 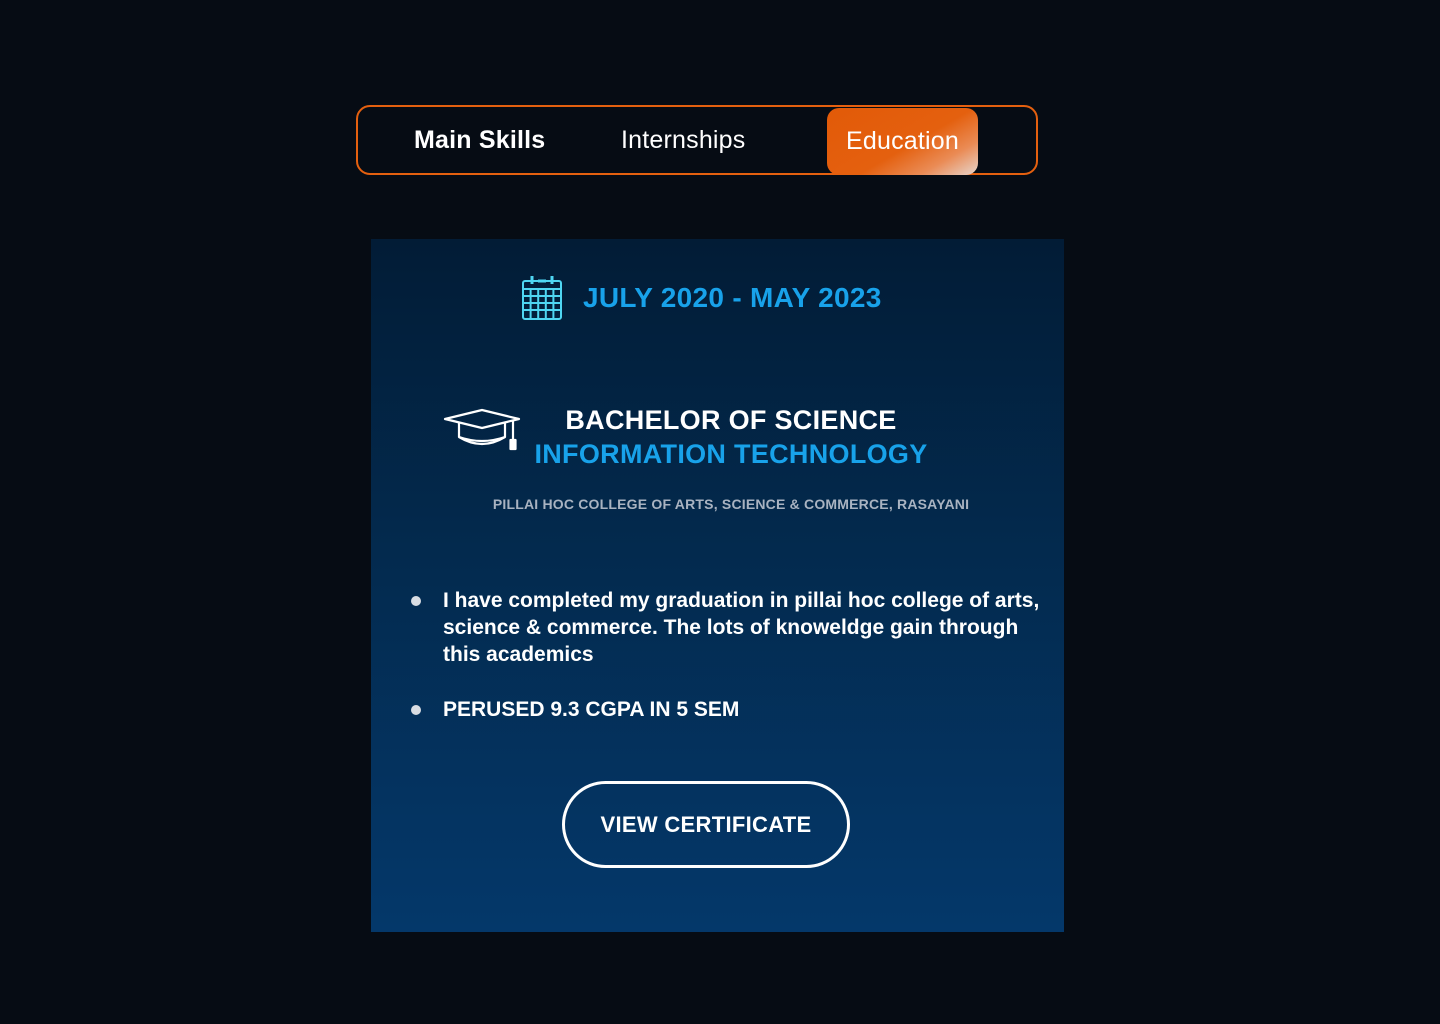 What do you see at coordinates (479, 140) in the screenshot?
I see `tab-main-skills: Main Skills` at bounding box center [479, 140].